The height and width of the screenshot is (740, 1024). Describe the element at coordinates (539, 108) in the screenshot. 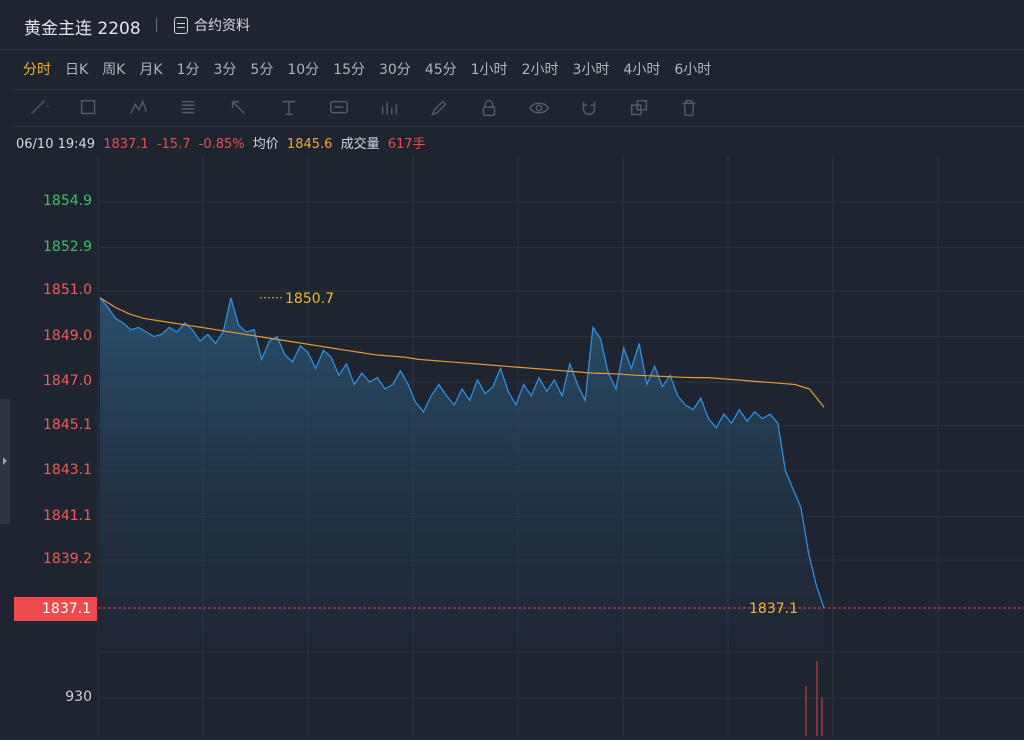

I see `eye-icon` at that location.